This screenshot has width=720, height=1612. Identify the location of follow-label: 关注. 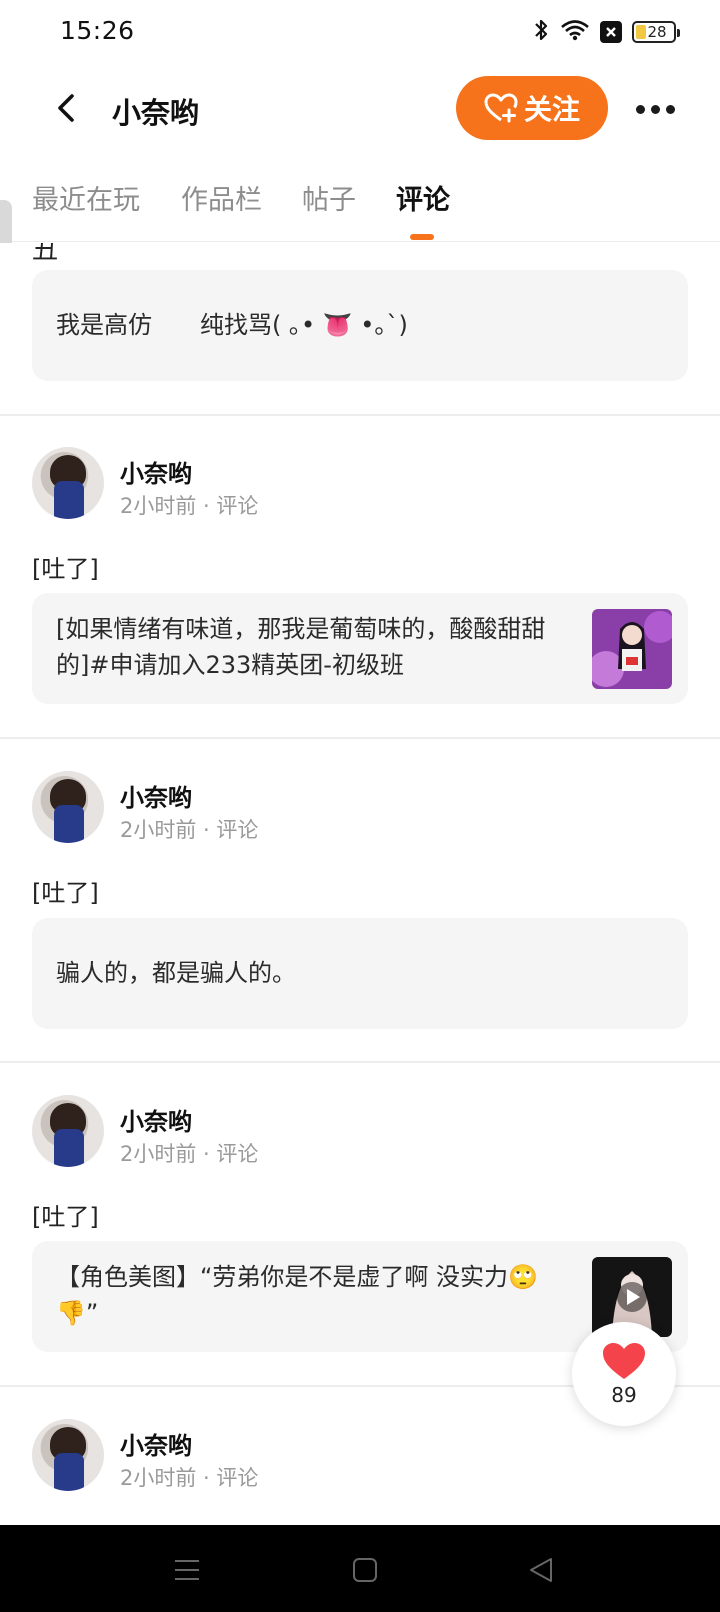
(551, 109).